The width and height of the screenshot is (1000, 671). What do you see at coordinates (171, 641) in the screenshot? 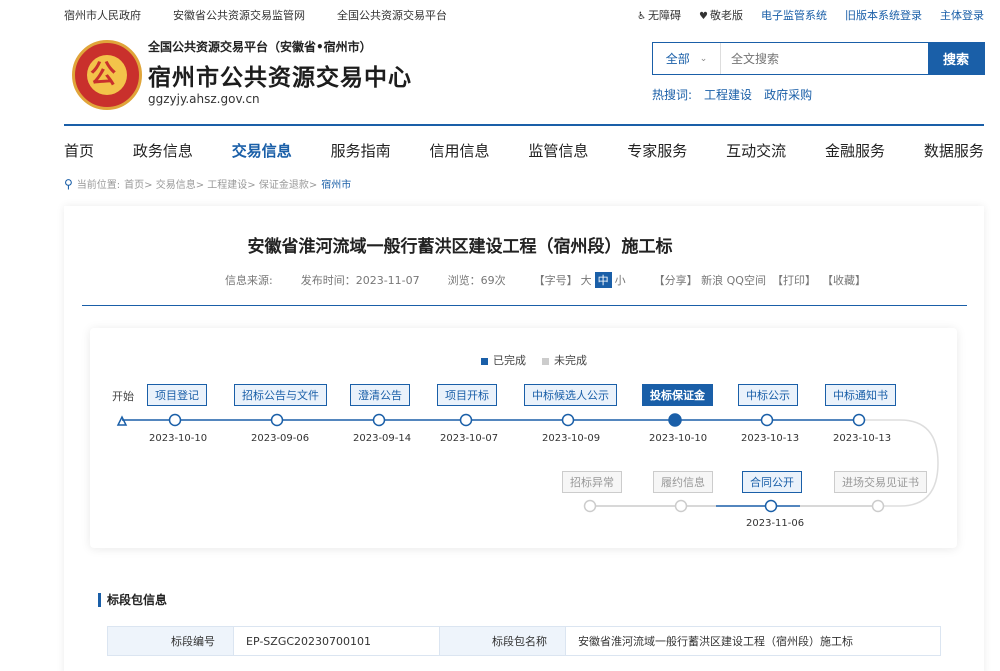
I see `table-label-package-no: 标段编号` at bounding box center [171, 641].